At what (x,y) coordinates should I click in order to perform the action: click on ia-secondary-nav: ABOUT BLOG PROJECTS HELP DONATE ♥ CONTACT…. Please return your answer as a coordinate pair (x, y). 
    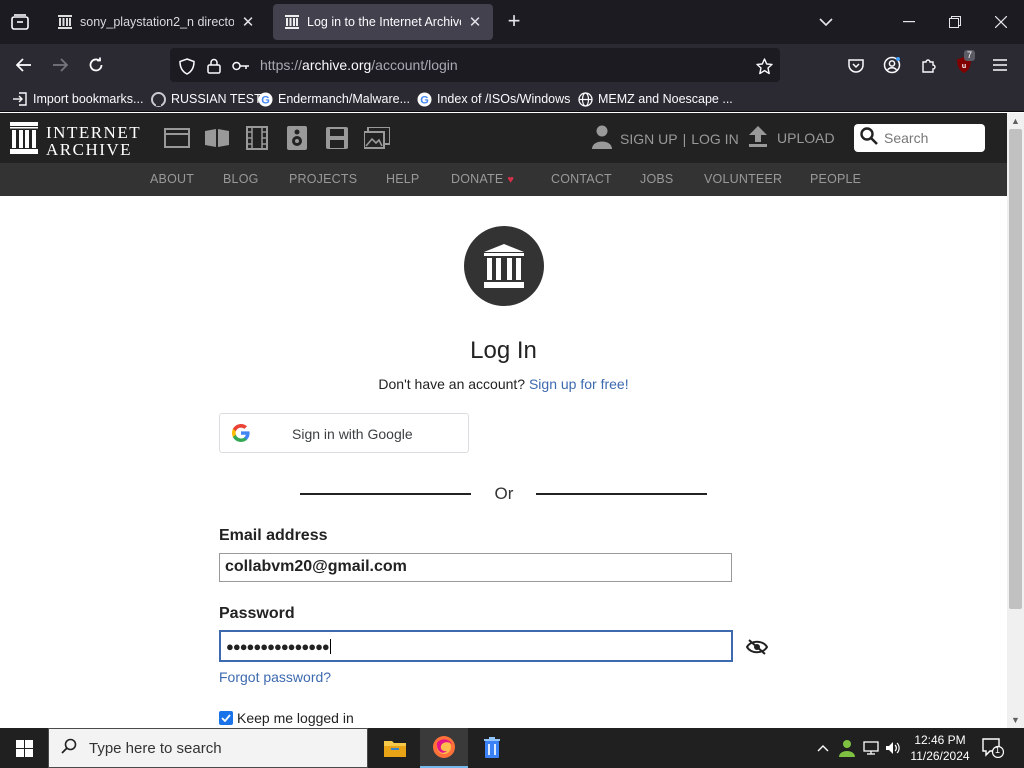
    Looking at the image, I should click on (503, 179).